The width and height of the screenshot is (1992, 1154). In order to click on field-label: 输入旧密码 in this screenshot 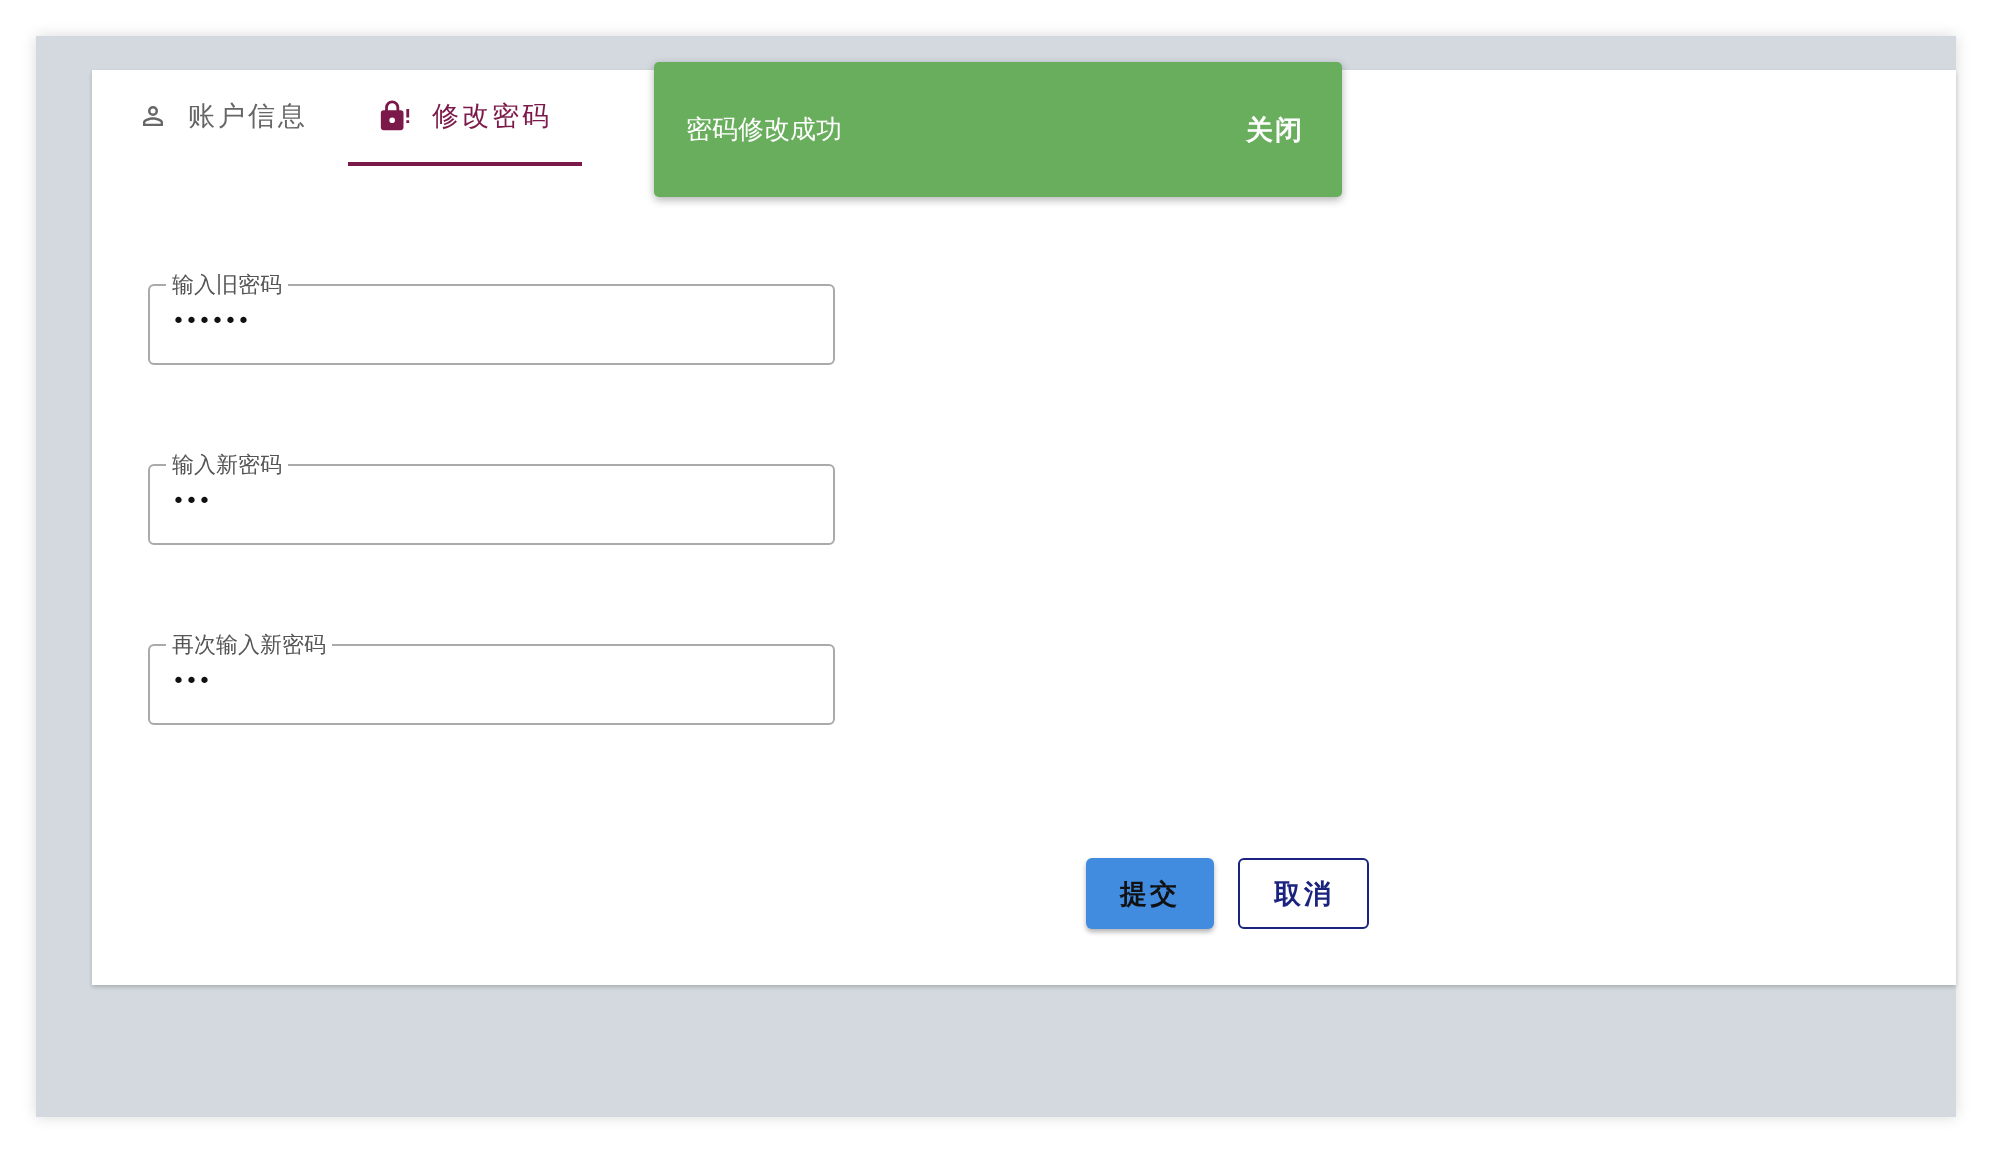, I will do `click(227, 285)`.